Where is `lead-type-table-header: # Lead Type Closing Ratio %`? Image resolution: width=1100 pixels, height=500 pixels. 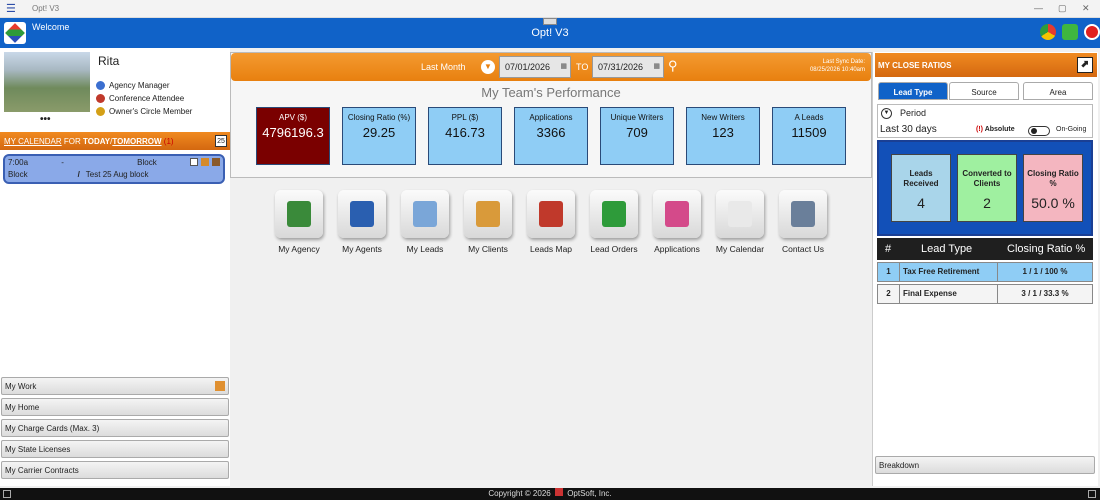 lead-type-table-header: # Lead Type Closing Ratio % is located at coordinates (985, 249).